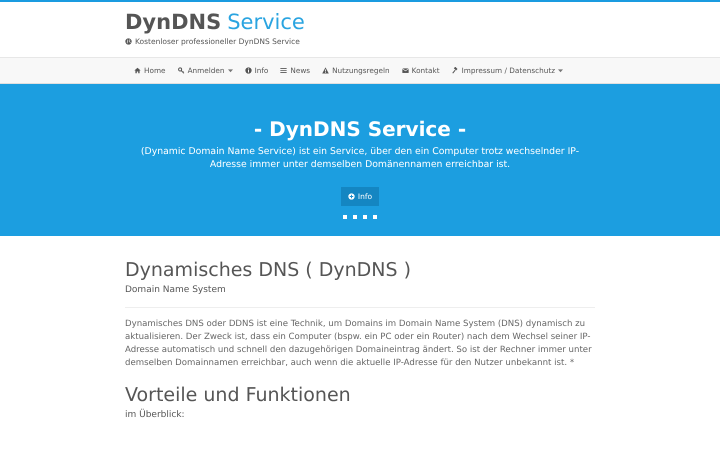  Describe the element at coordinates (137, 70) in the screenshot. I see `home-icon` at that location.